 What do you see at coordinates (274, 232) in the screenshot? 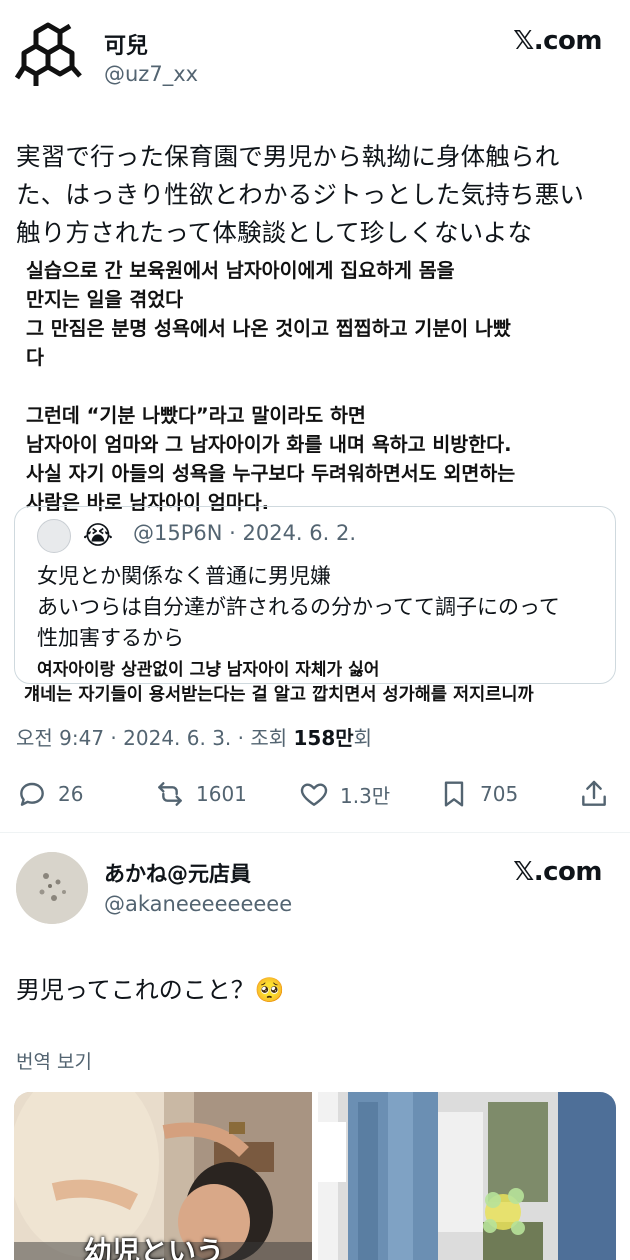
I see `tweet-text-line: 触り方されたって体験談として珍しくないよな` at bounding box center [274, 232].